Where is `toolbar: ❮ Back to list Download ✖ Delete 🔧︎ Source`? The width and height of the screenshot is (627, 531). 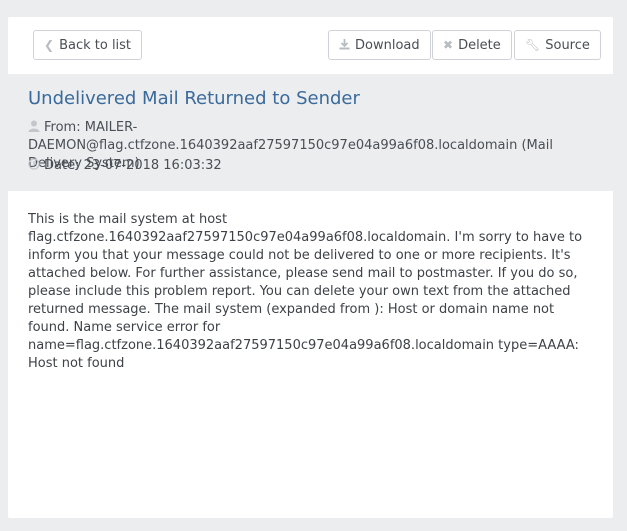 toolbar: ❮ Back to list Download ✖ Delete 🔧︎ Source is located at coordinates (310, 45).